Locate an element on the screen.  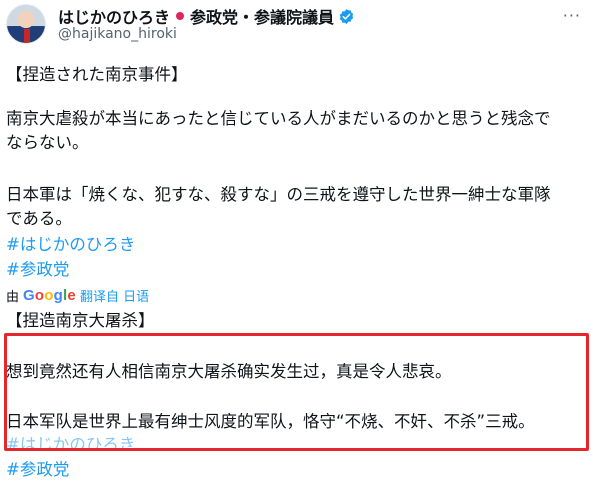
author-affiliation: 参政党・参議院議員 is located at coordinates (262, 16).